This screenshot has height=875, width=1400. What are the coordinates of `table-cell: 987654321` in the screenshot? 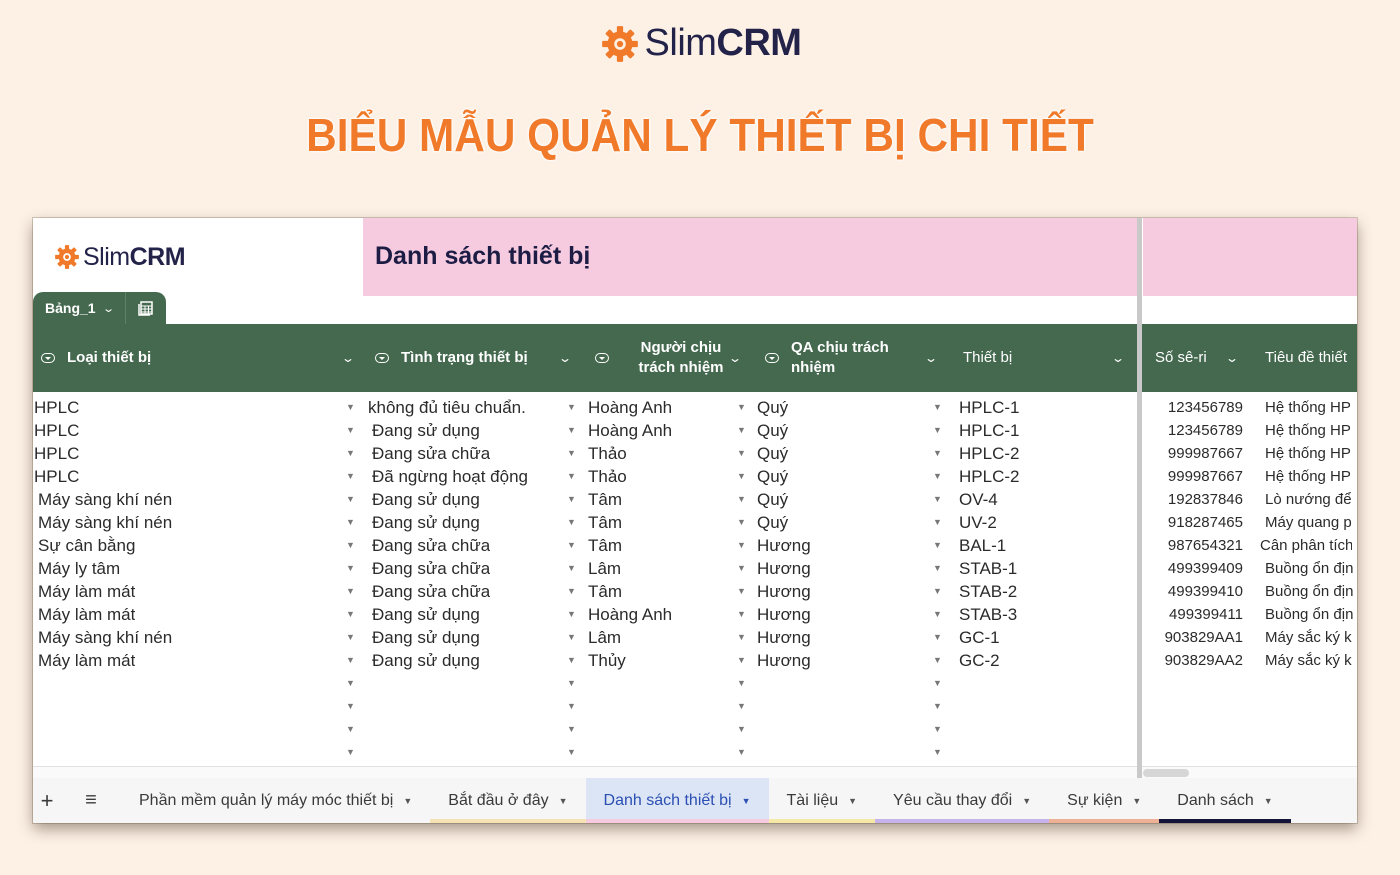 It's located at (1202, 545).